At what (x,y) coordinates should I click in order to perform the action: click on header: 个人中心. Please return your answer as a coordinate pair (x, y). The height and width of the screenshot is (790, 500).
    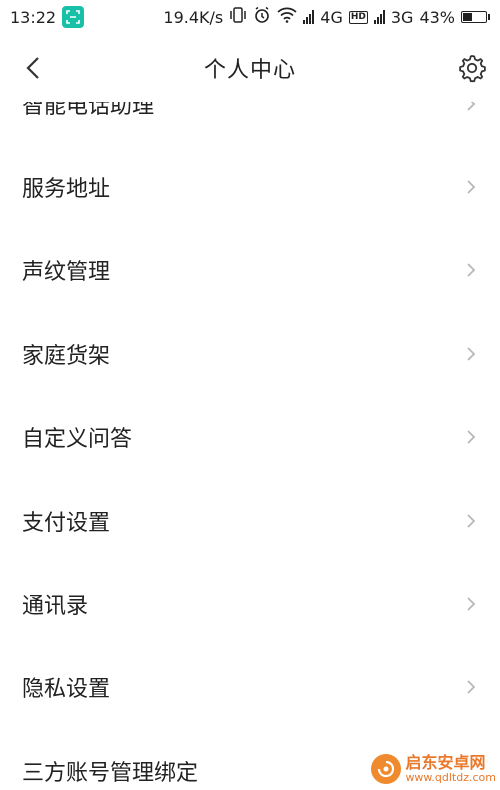
    Looking at the image, I should click on (250, 68).